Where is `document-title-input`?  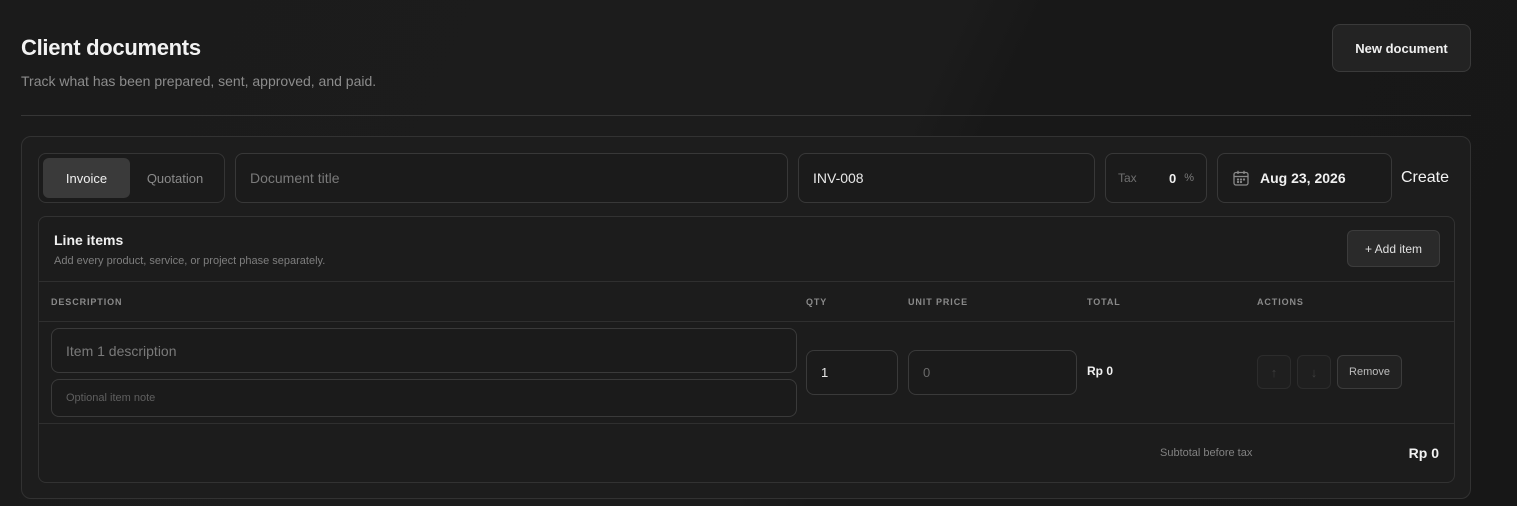
document-title-input is located at coordinates (511, 178).